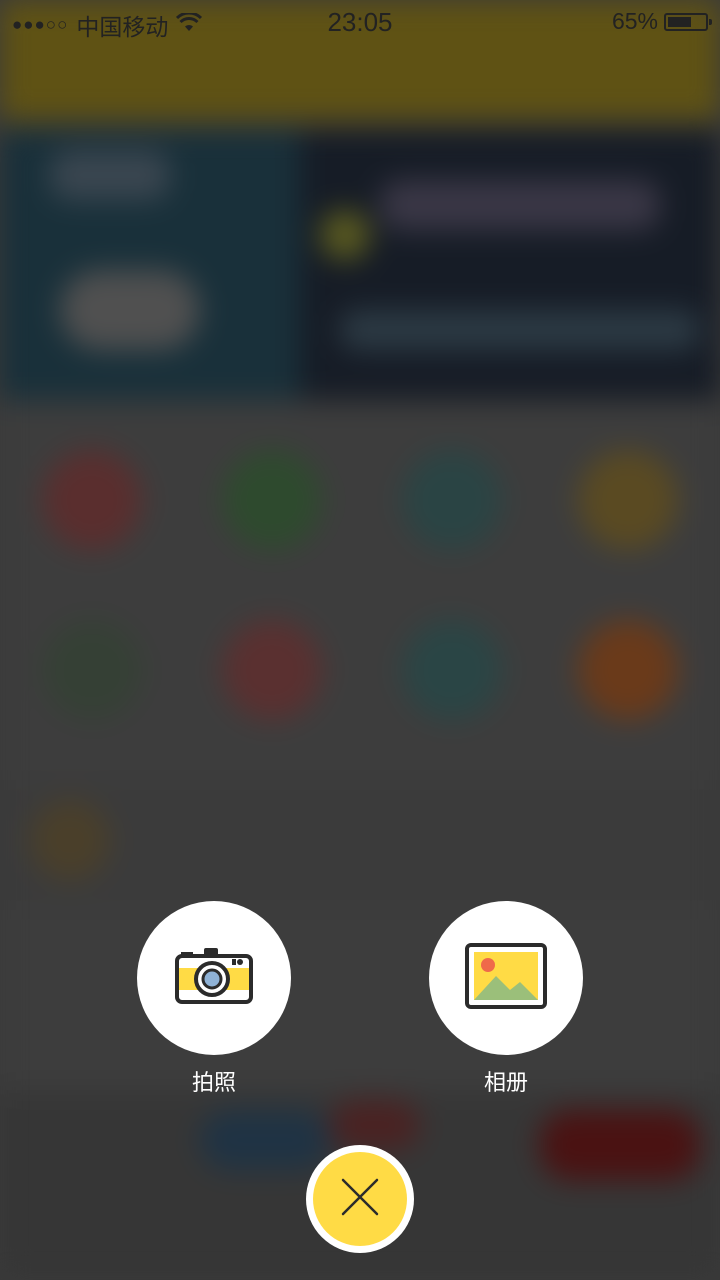  I want to click on picture-icon, so click(506, 978).